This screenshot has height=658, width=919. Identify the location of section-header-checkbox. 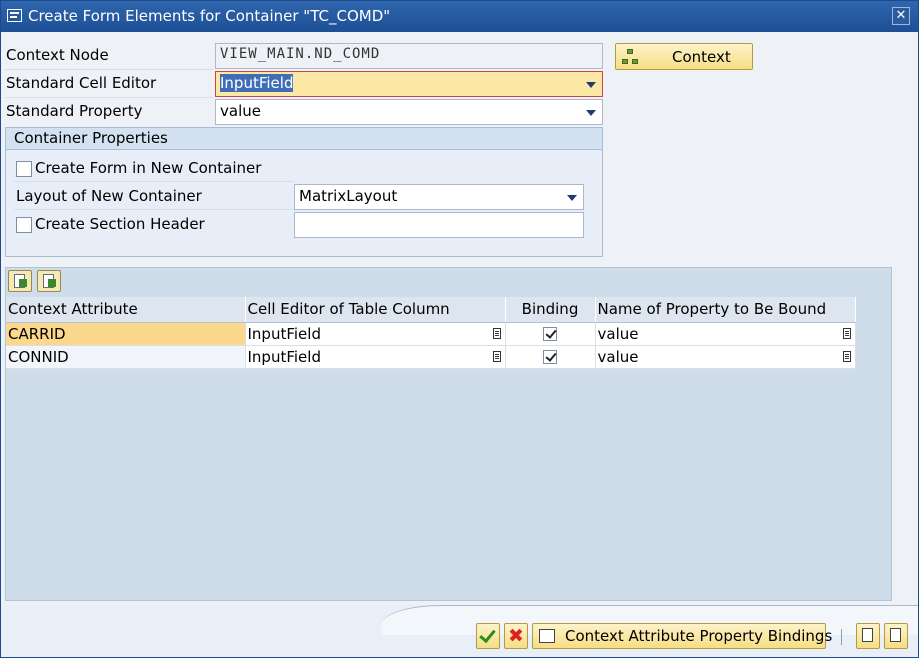
(24, 225).